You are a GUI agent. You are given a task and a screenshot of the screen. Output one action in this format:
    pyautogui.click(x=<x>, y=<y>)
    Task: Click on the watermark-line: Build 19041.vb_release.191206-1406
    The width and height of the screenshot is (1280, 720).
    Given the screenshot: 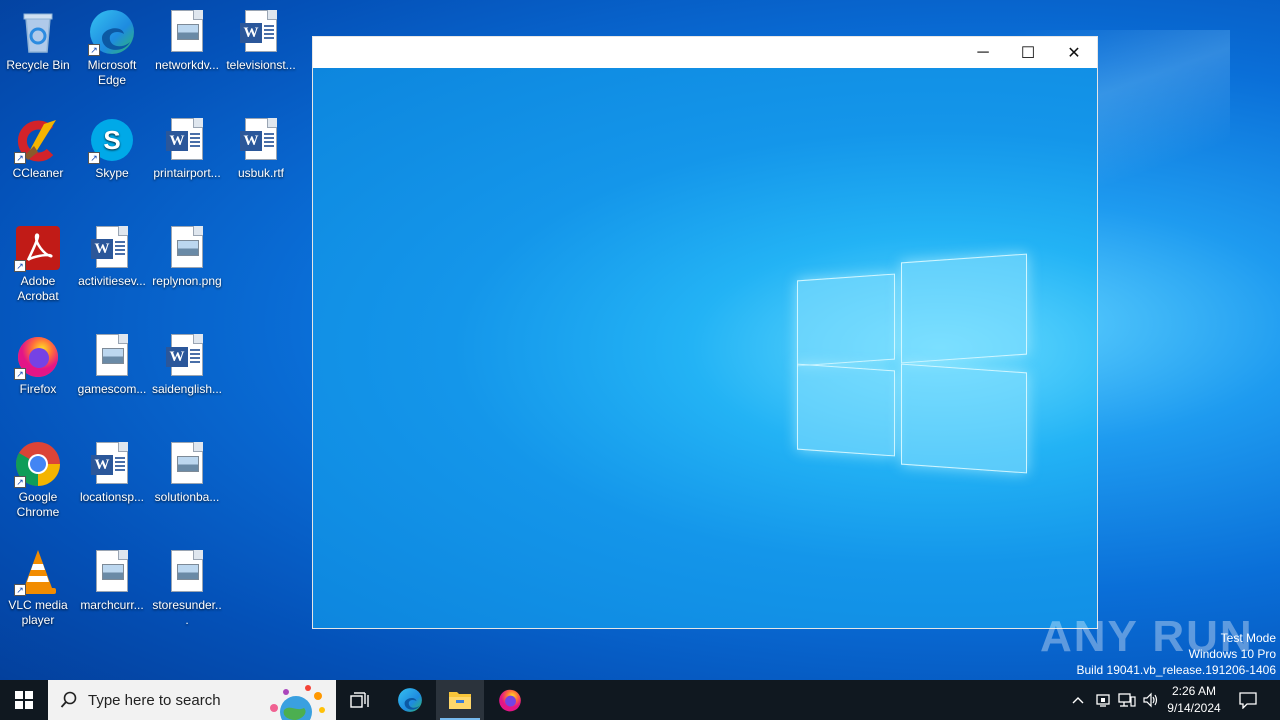 What is the action you would take?
    pyautogui.click(x=1176, y=670)
    